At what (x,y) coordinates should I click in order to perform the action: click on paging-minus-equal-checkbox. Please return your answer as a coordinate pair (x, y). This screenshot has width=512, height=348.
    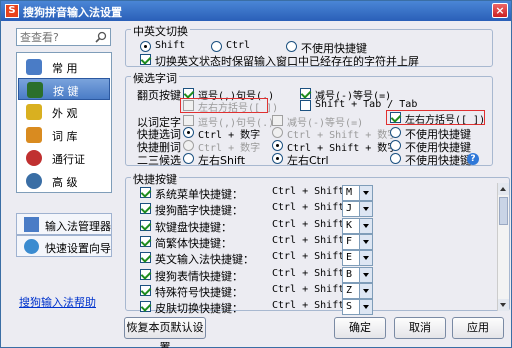
    Looking at the image, I should click on (305, 93).